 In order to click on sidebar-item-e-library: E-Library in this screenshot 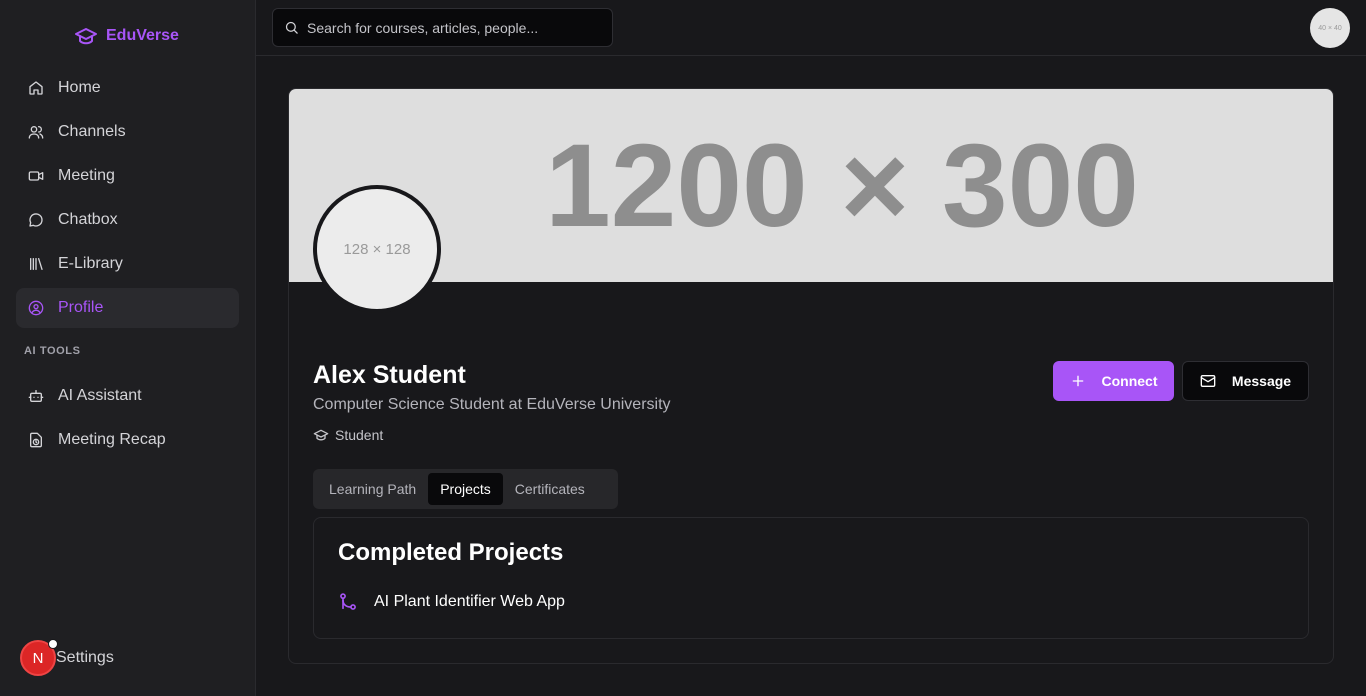, I will do `click(127, 264)`.